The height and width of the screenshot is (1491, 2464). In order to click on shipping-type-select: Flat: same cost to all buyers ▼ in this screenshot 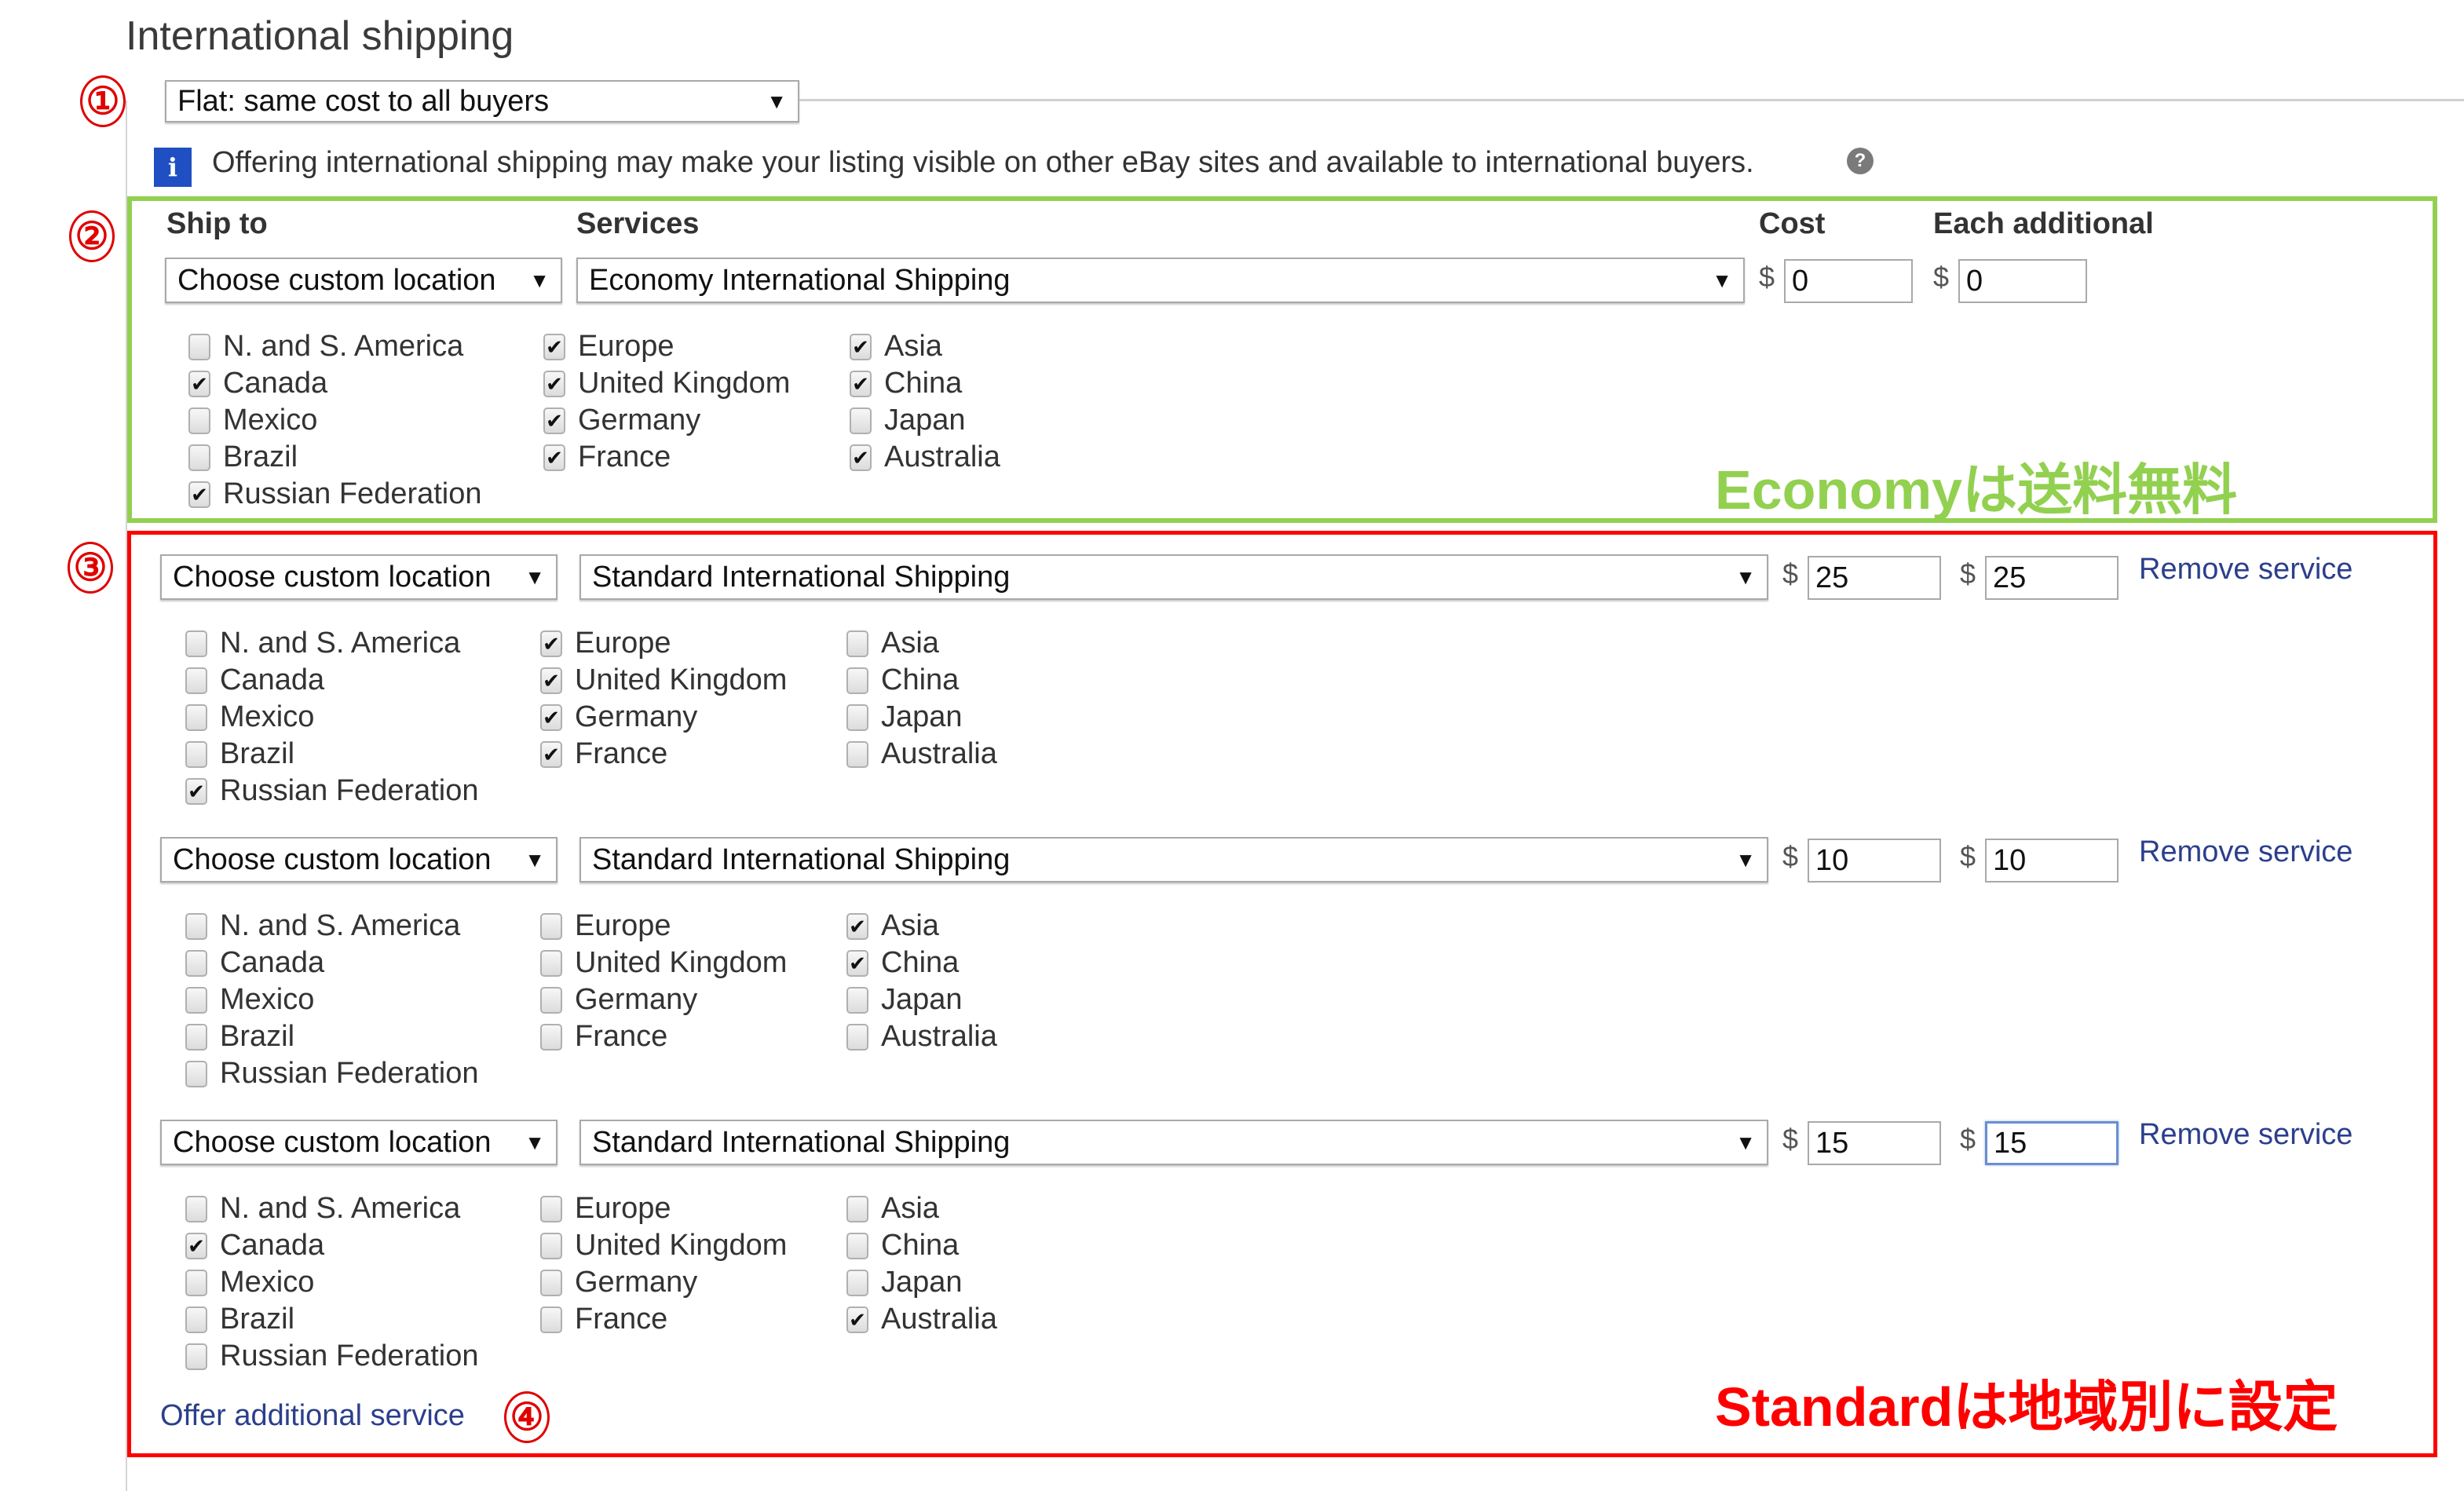, I will do `click(482, 101)`.